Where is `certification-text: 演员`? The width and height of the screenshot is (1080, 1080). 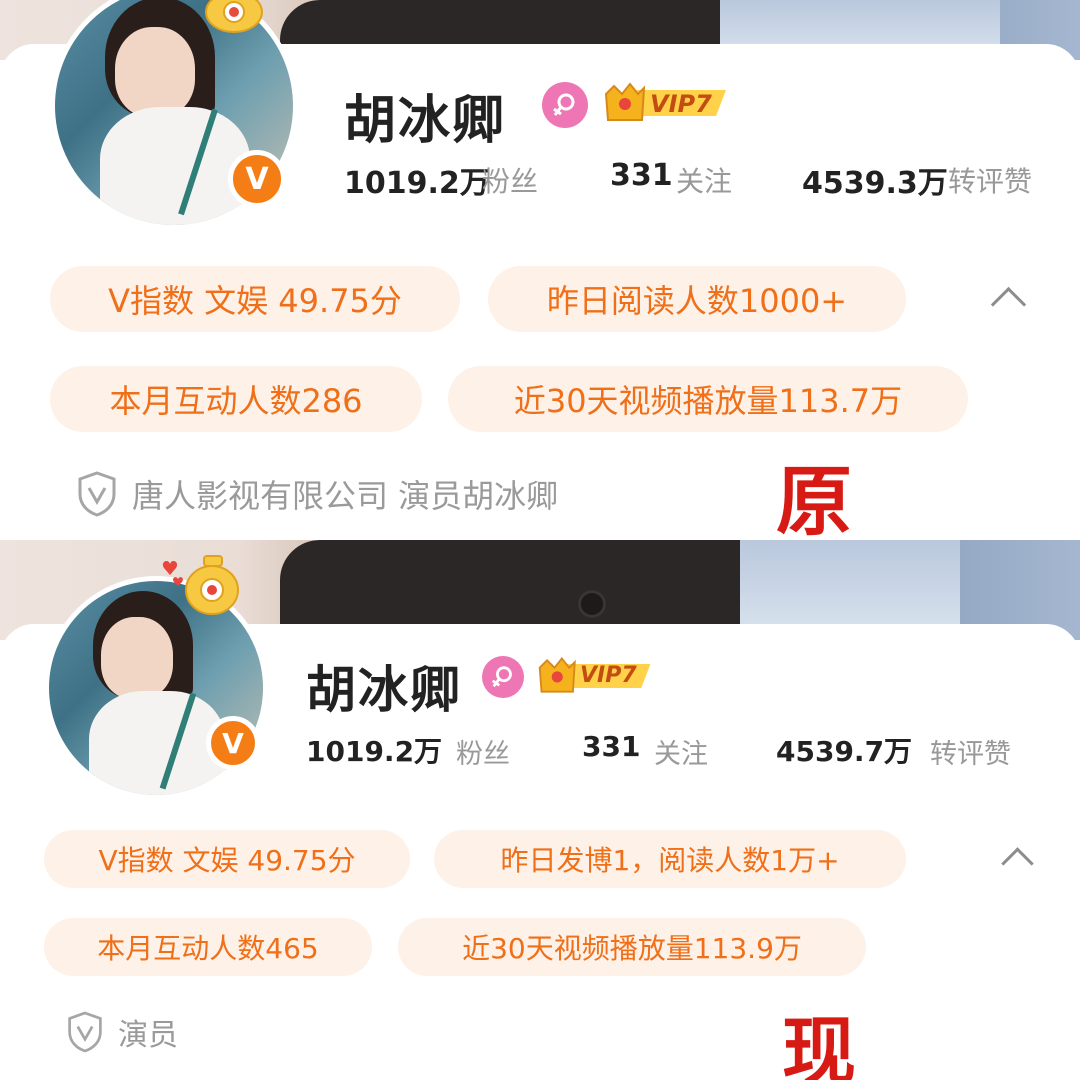 certification-text: 演员 is located at coordinates (148, 1035).